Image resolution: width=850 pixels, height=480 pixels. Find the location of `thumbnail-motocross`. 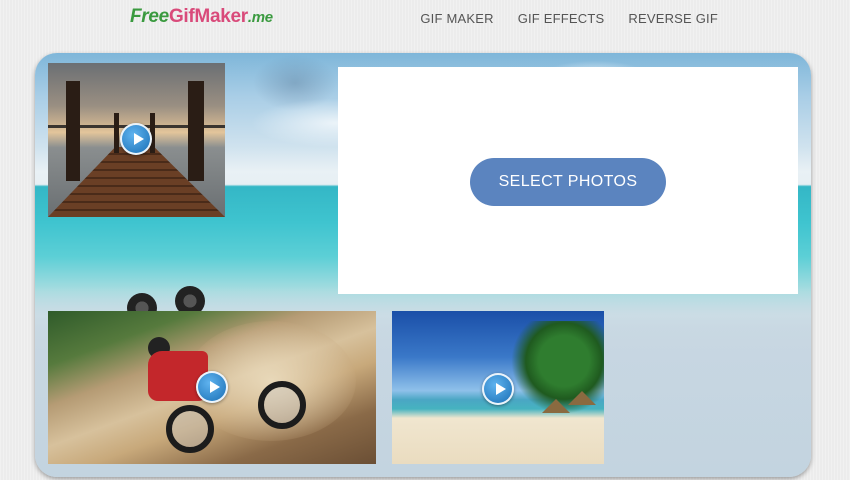

thumbnail-motocross is located at coordinates (212, 387).